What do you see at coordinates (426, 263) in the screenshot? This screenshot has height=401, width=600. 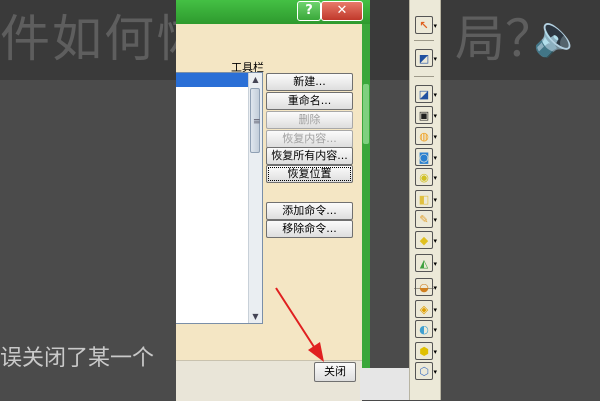 I see `chamfer-icon: ◭ ▾` at bounding box center [426, 263].